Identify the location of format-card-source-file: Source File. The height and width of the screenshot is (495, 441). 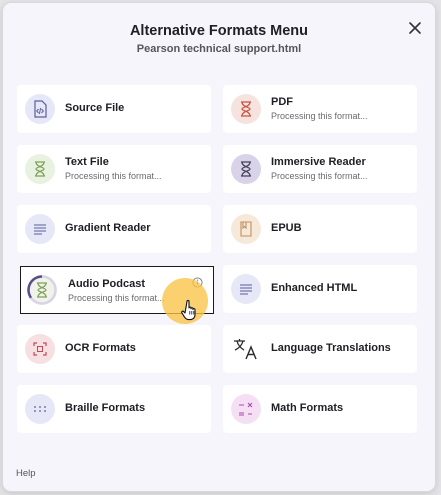
(114, 109).